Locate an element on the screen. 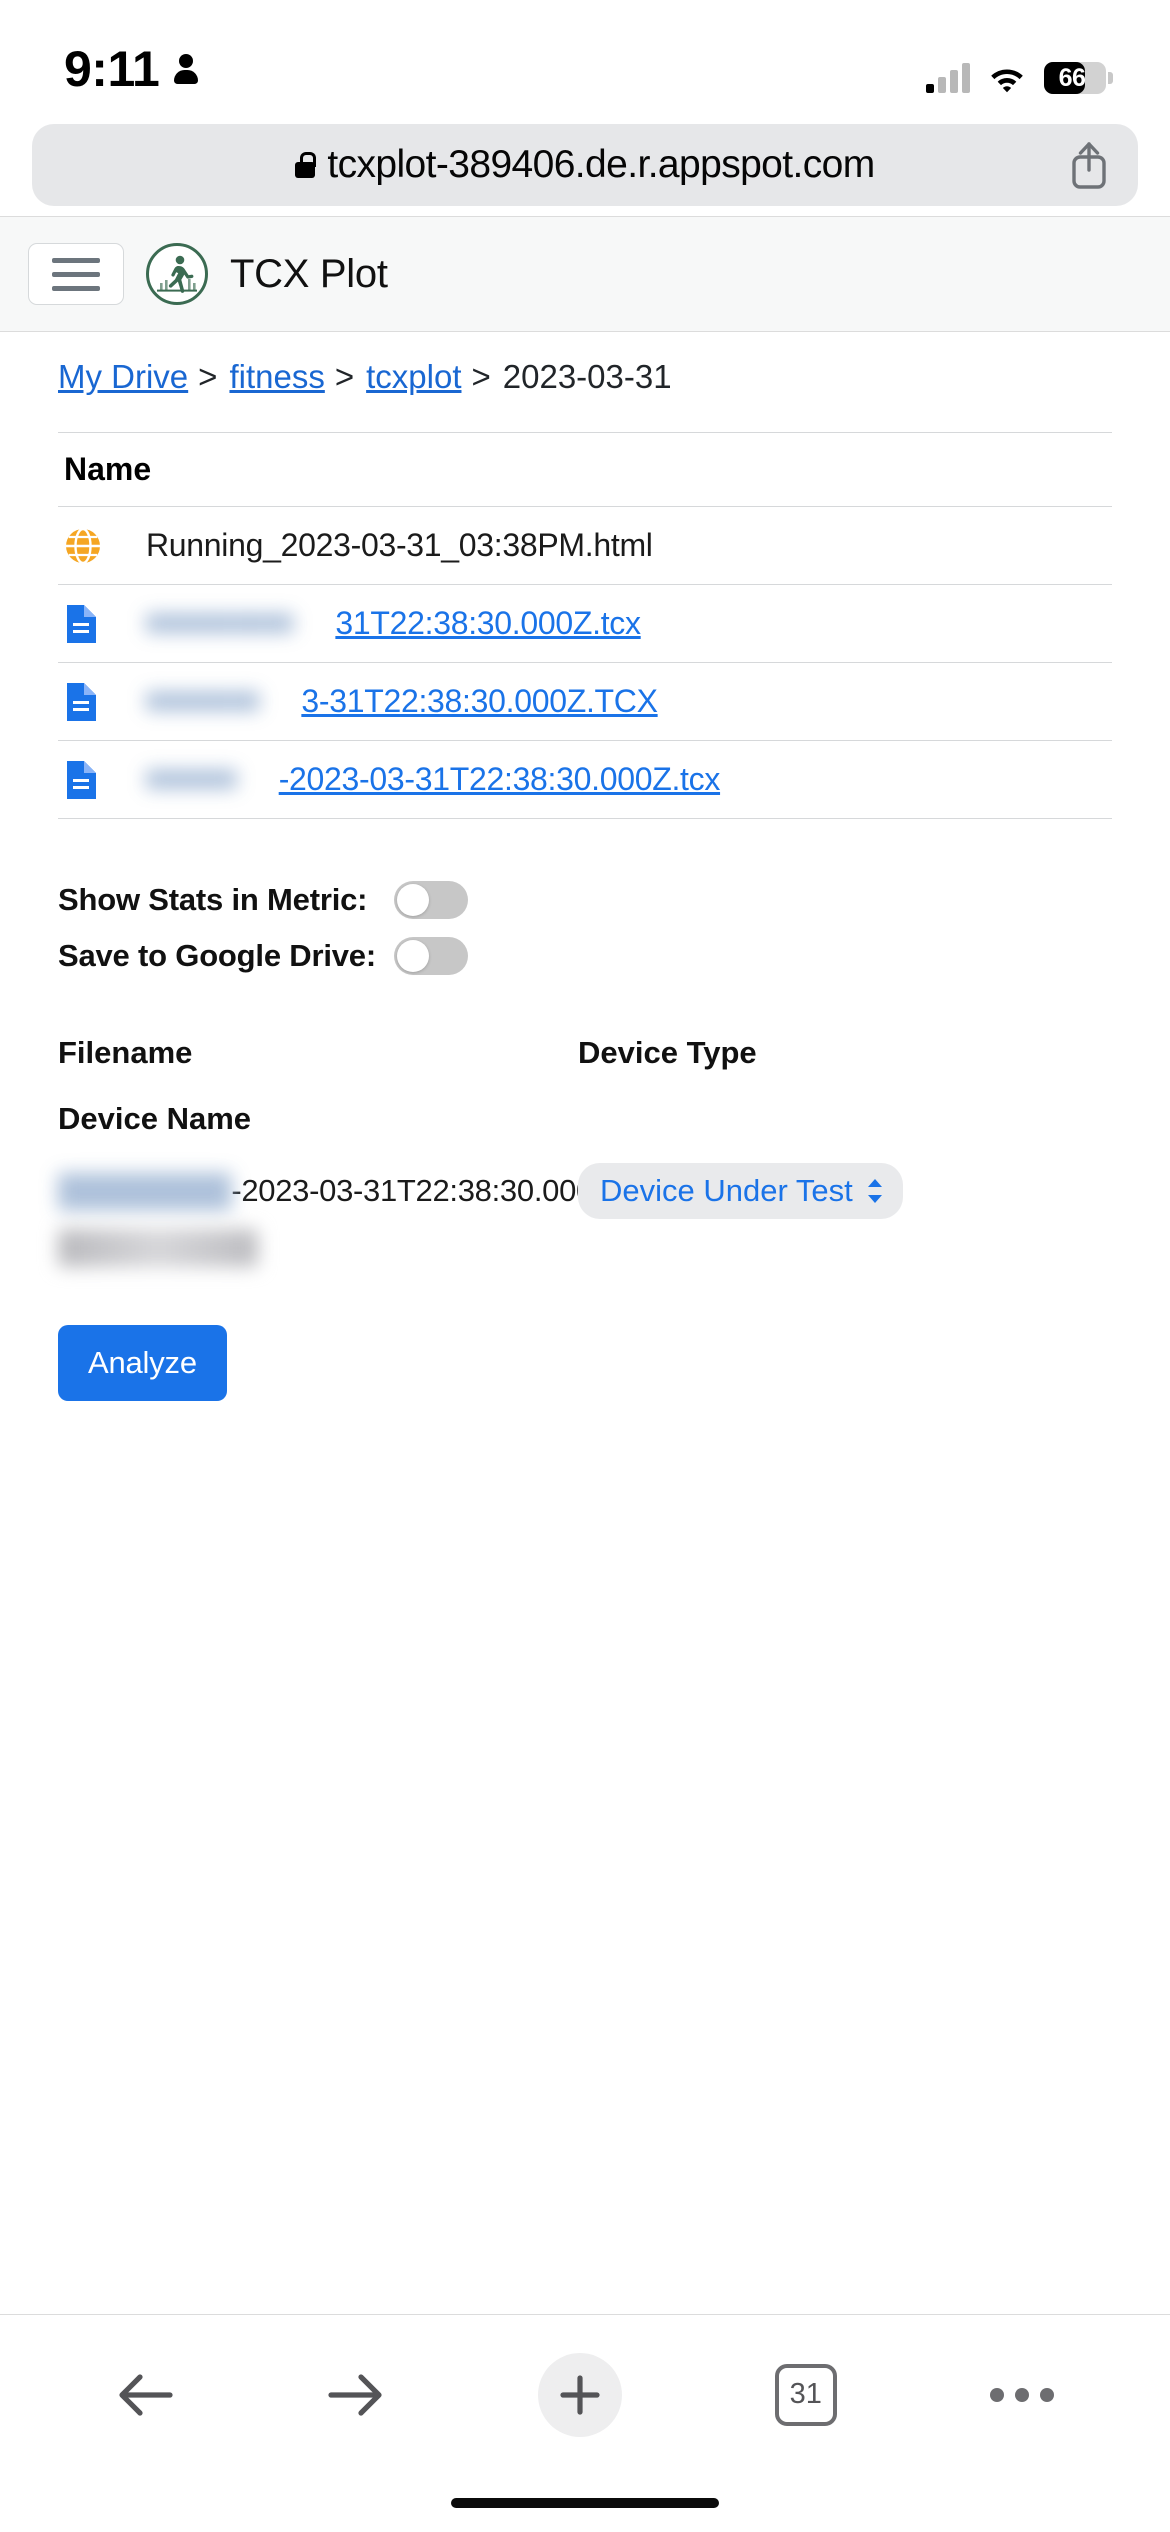 The width and height of the screenshot is (1170, 2532). app-title: TCX Plot is located at coordinates (309, 273).